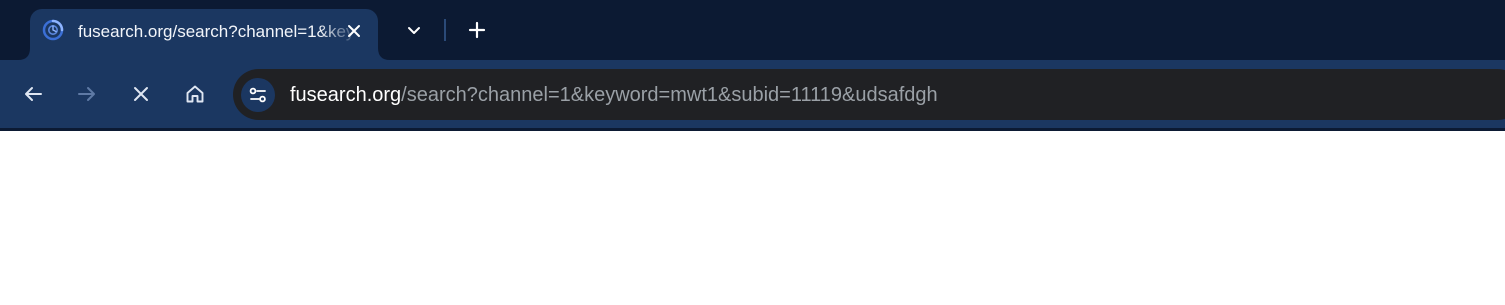  I want to click on tab-divider, so click(445, 30).